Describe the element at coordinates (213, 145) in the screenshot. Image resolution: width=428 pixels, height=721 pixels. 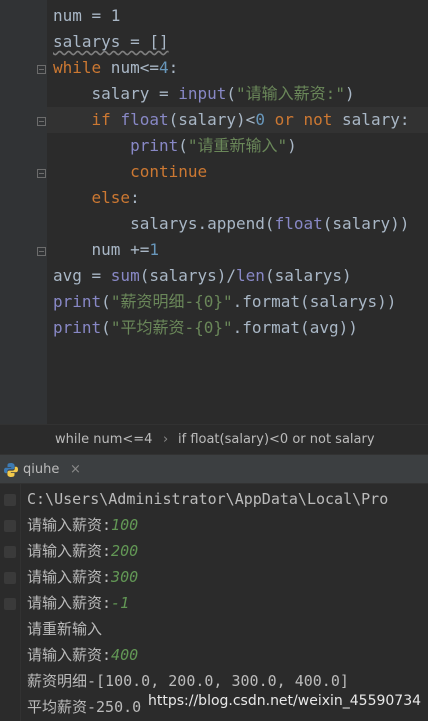
I see `code-line-6-text: print("请重新输入")` at that location.